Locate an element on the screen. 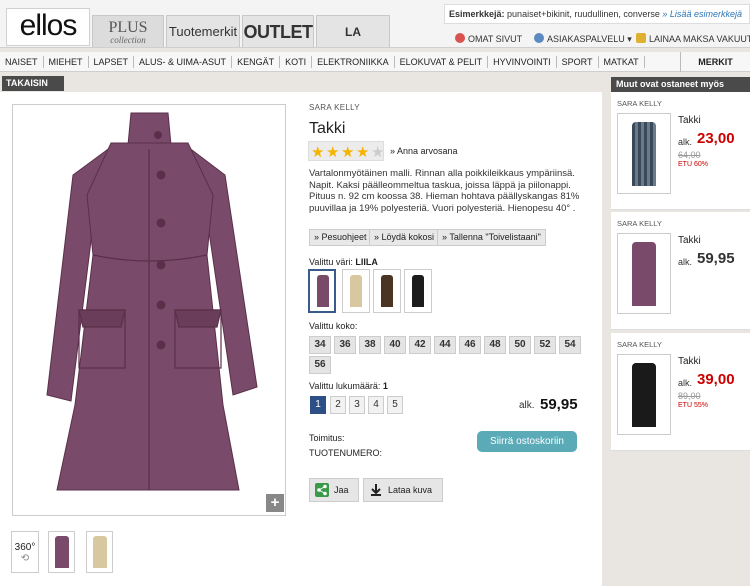  nav-item-lapset: LAPSET is located at coordinates (112, 61).